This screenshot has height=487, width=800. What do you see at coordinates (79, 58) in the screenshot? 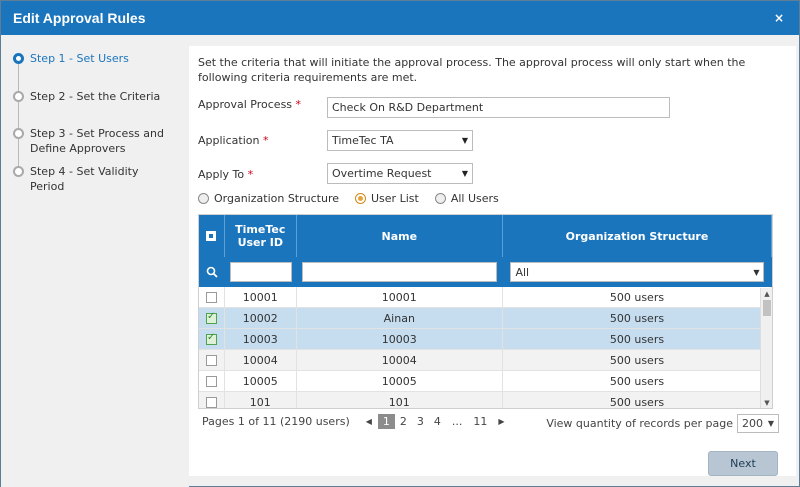
I see `step-1-label: Step 1 - Set Users` at bounding box center [79, 58].